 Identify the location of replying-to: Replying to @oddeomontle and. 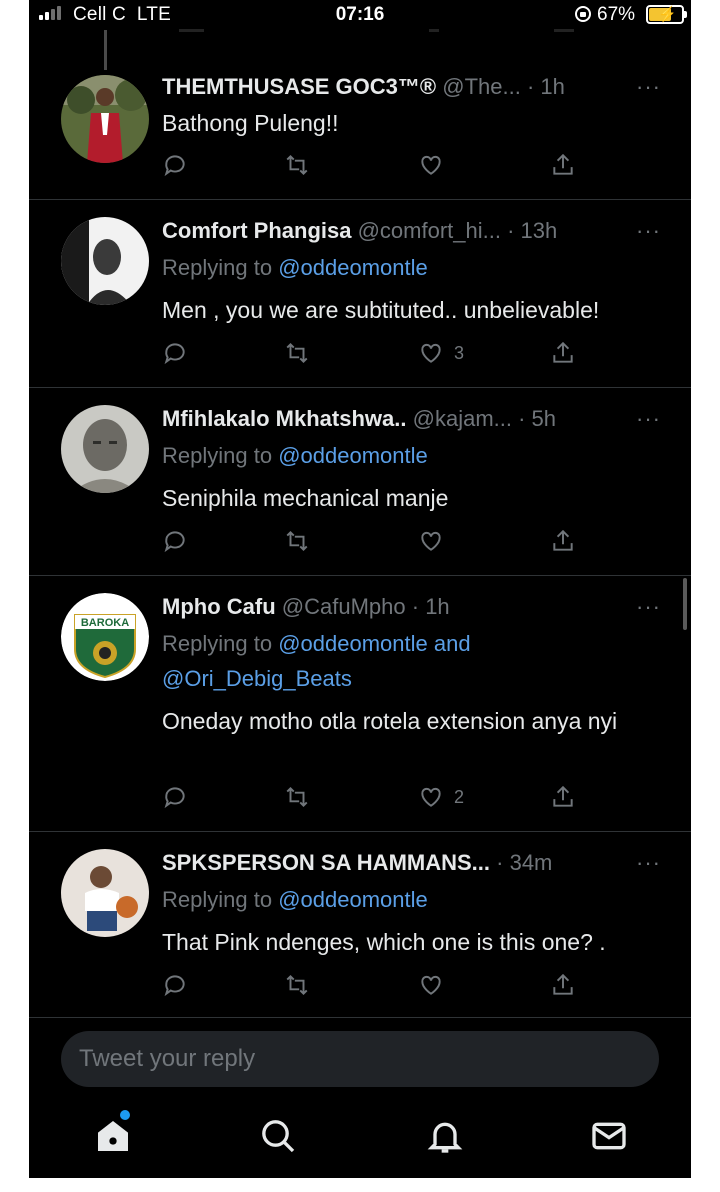
(316, 643).